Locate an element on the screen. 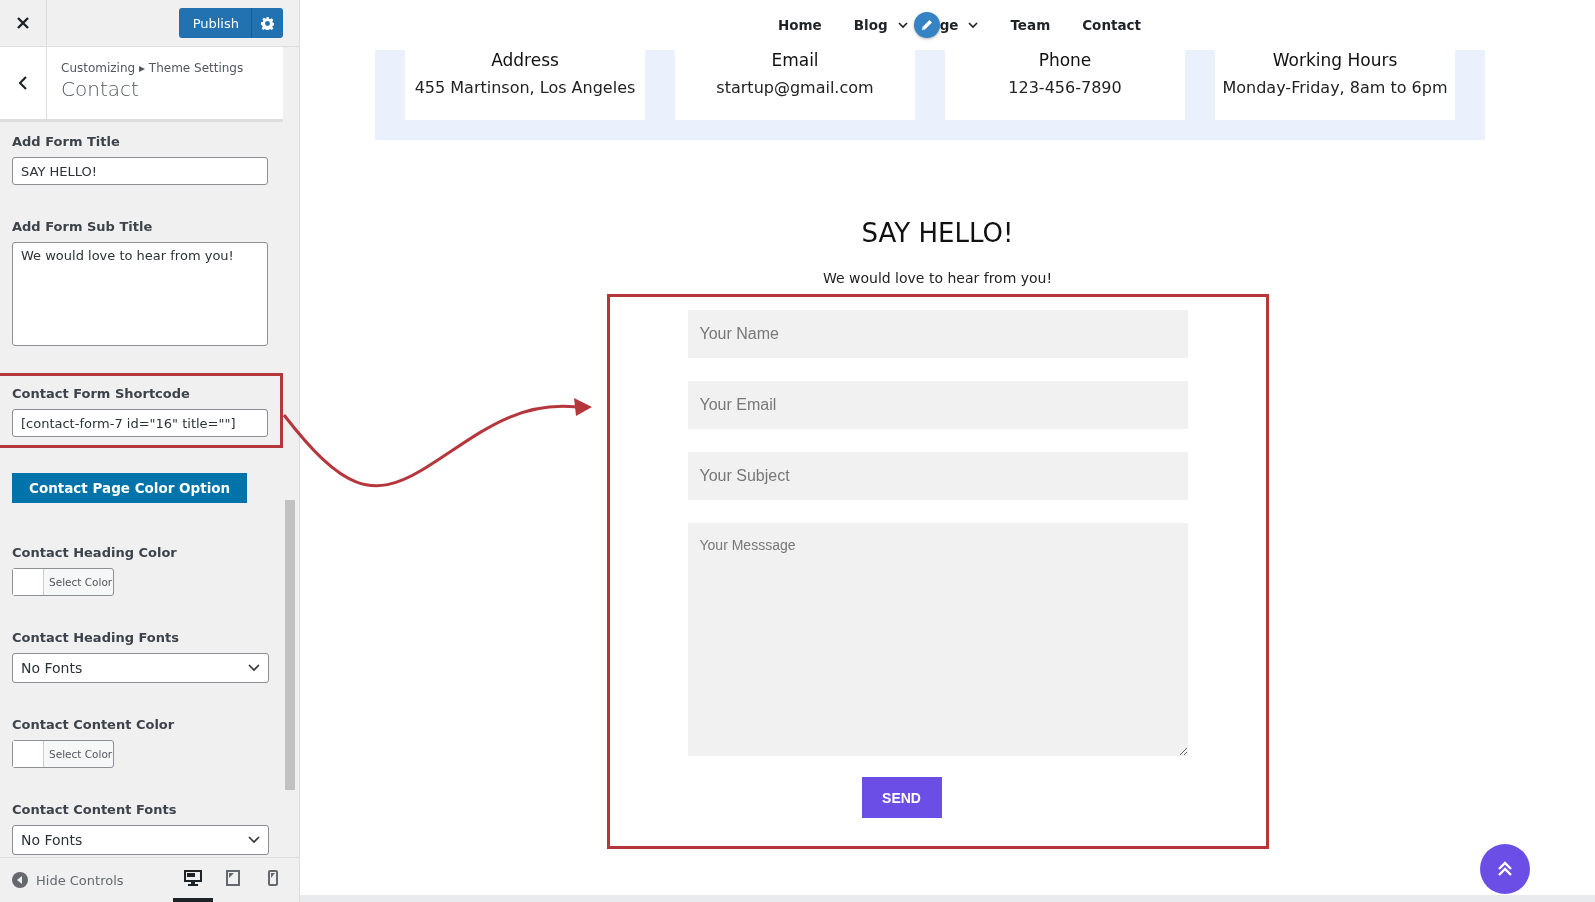 This screenshot has width=1595, height=902. field-label: Contact Heading Color is located at coordinates (95, 552).